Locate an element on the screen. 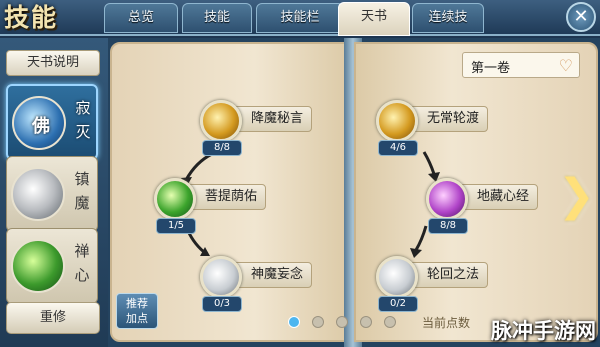 The width and height of the screenshot is (600, 347). school-tab-zhenmo: 镇魔 is located at coordinates (52, 194).